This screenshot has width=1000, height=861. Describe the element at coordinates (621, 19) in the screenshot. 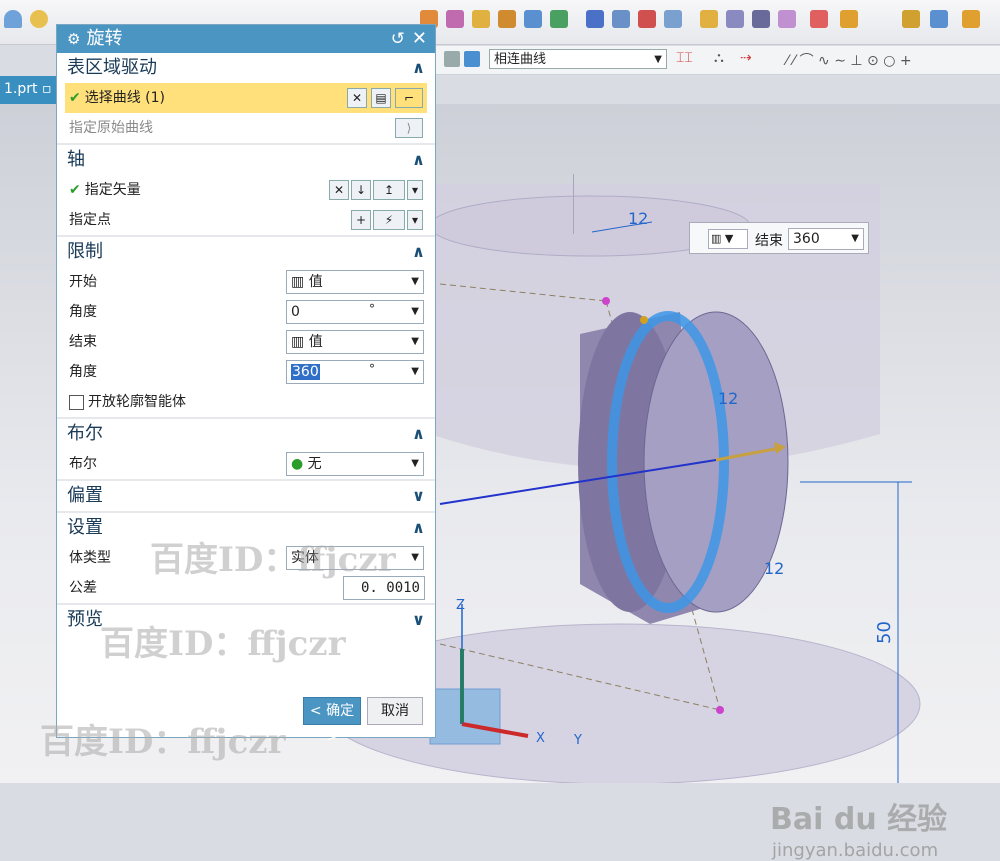

I see `trim-icon` at that location.